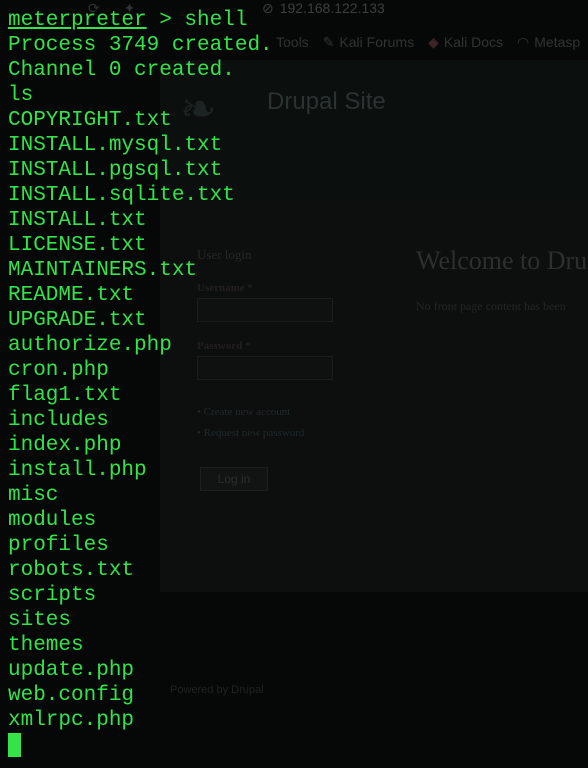 Image resolution: width=588 pixels, height=768 pixels. What do you see at coordinates (103, 270) in the screenshot?
I see `terminal-output-line: MAINTAINERS.txt` at bounding box center [103, 270].